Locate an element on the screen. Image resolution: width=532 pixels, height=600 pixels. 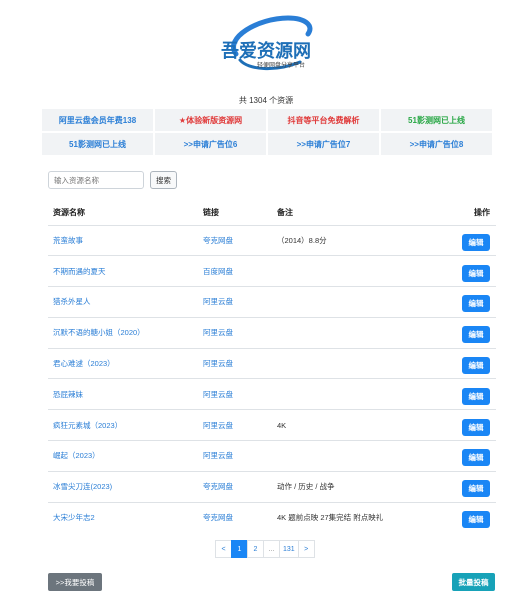
ad-link: >>申请广告位8 is located at coordinates (436, 144).